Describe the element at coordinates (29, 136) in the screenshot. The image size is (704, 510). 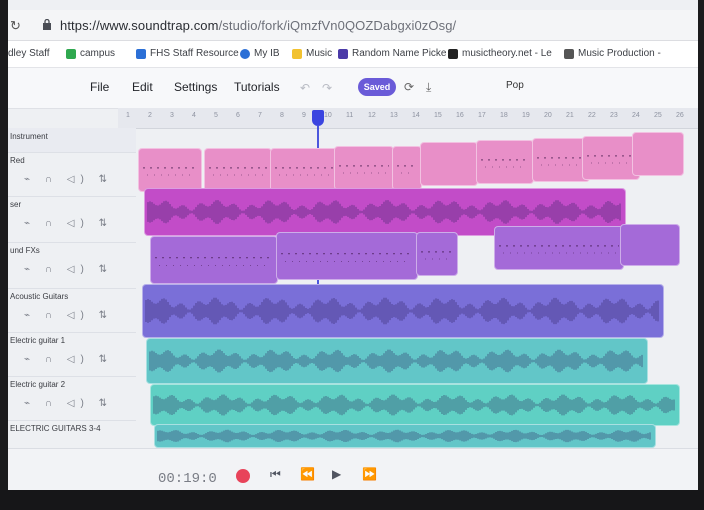
I see `track-name: Instrument` at that location.